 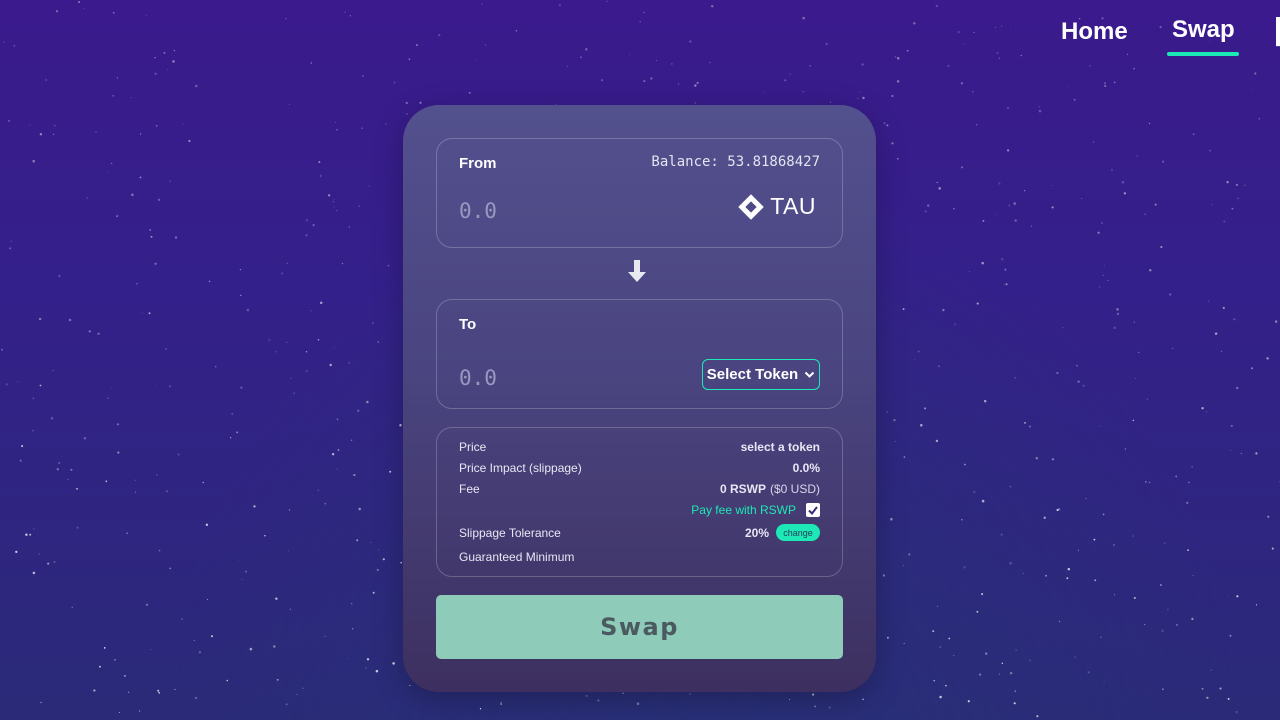 What do you see at coordinates (806, 468) in the screenshot?
I see `price-impact-value: 0.0%` at bounding box center [806, 468].